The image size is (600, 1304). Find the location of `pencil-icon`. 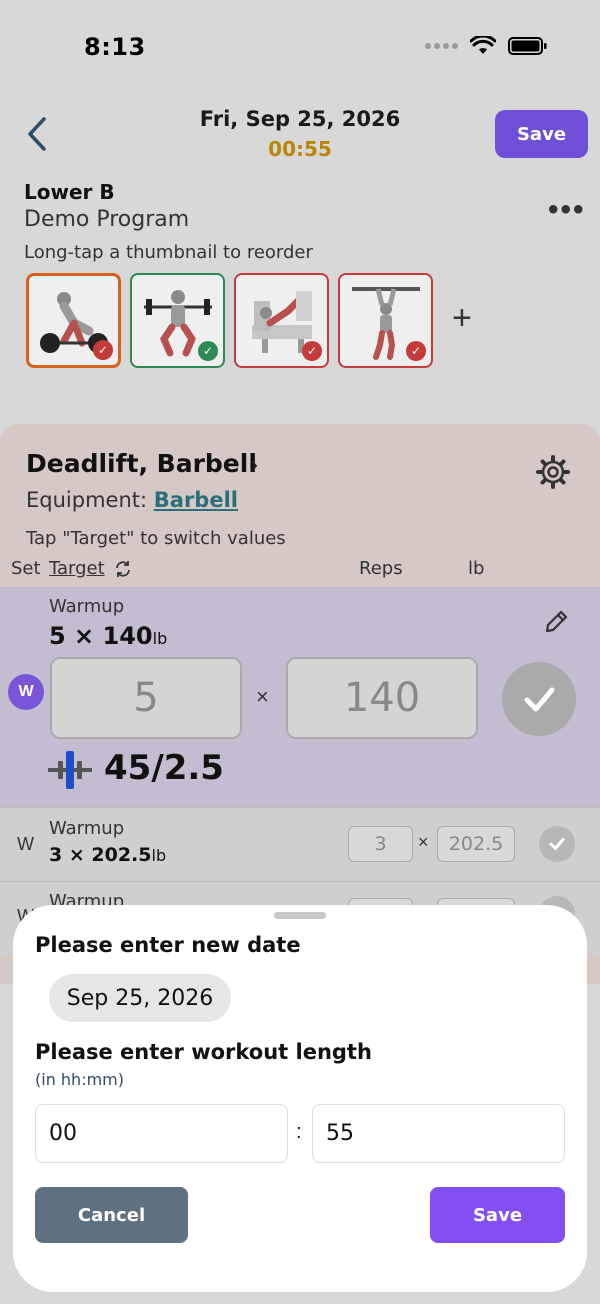

pencil-icon is located at coordinates (556, 624).